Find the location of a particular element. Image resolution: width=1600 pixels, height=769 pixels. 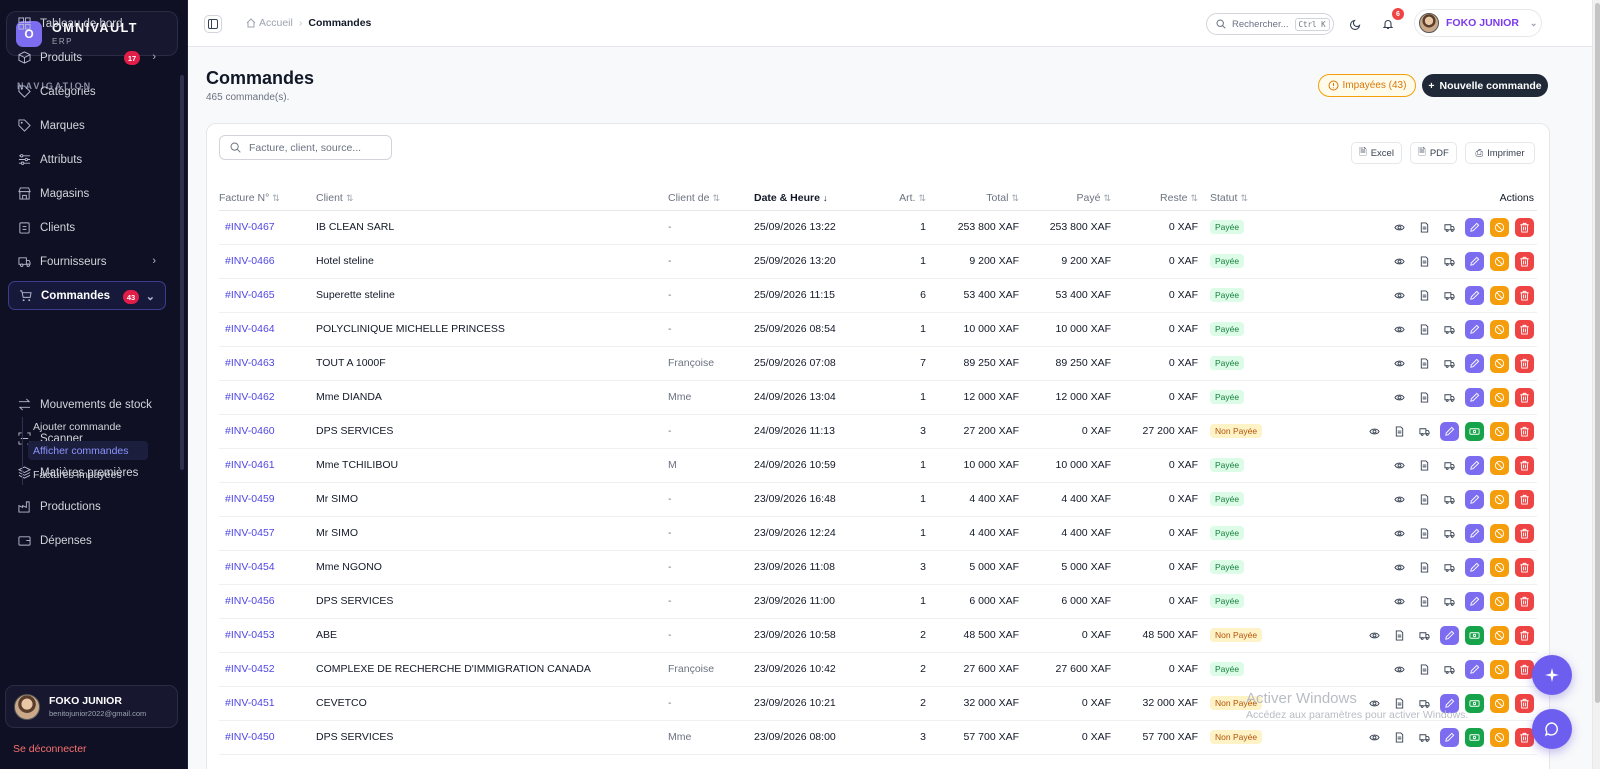

submenu-item-0: Ajouter commande is located at coordinates (88, 426).